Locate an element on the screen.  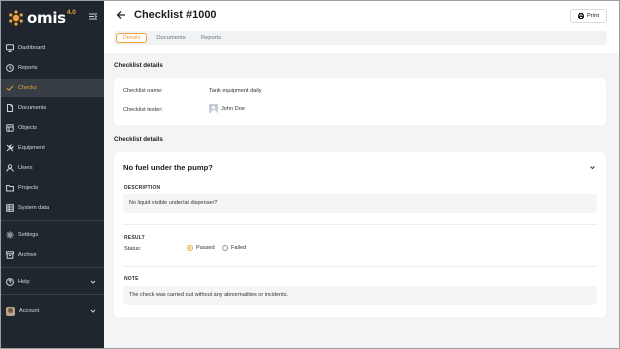
sidebar-item-label: Documents is located at coordinates (32, 108).